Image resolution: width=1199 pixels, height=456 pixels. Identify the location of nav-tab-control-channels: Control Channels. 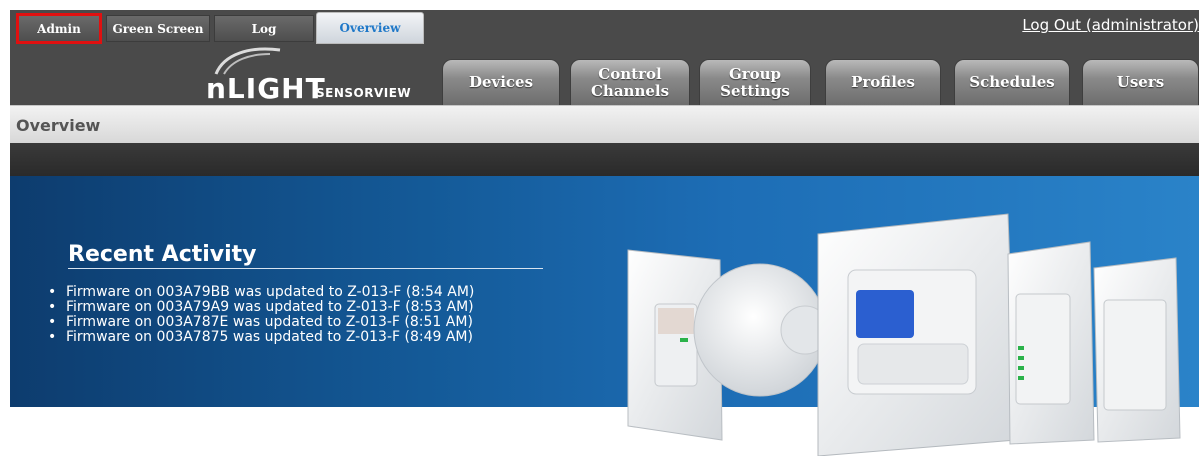
(630, 82).